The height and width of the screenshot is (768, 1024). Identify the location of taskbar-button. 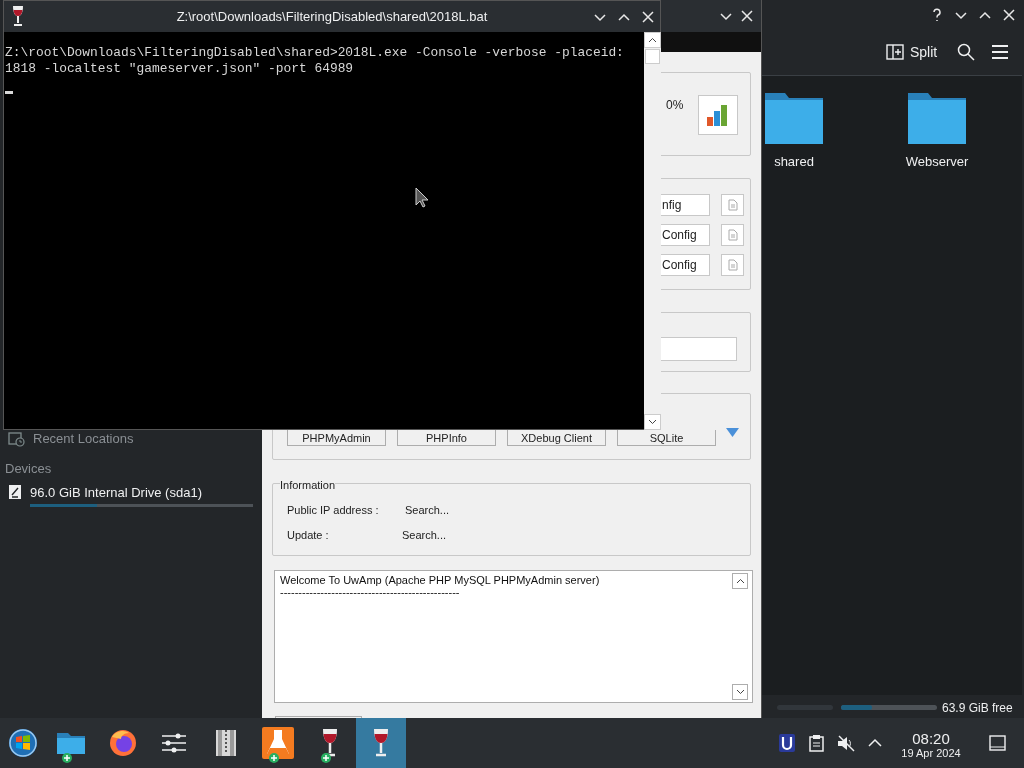
(381, 743).